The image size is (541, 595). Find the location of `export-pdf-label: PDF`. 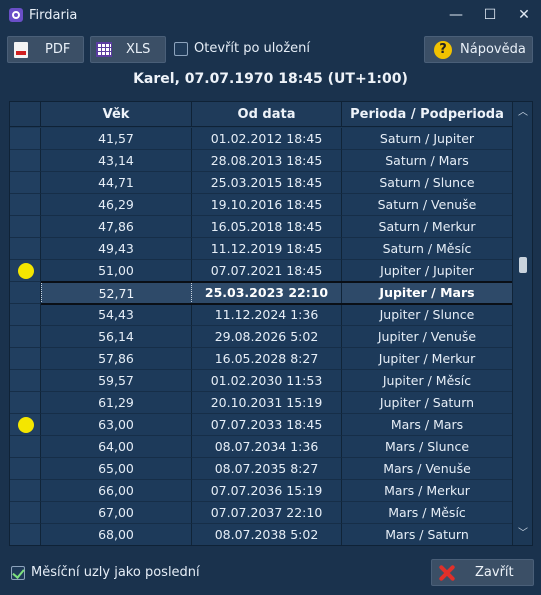

export-pdf-label: PDF is located at coordinates (58, 49).